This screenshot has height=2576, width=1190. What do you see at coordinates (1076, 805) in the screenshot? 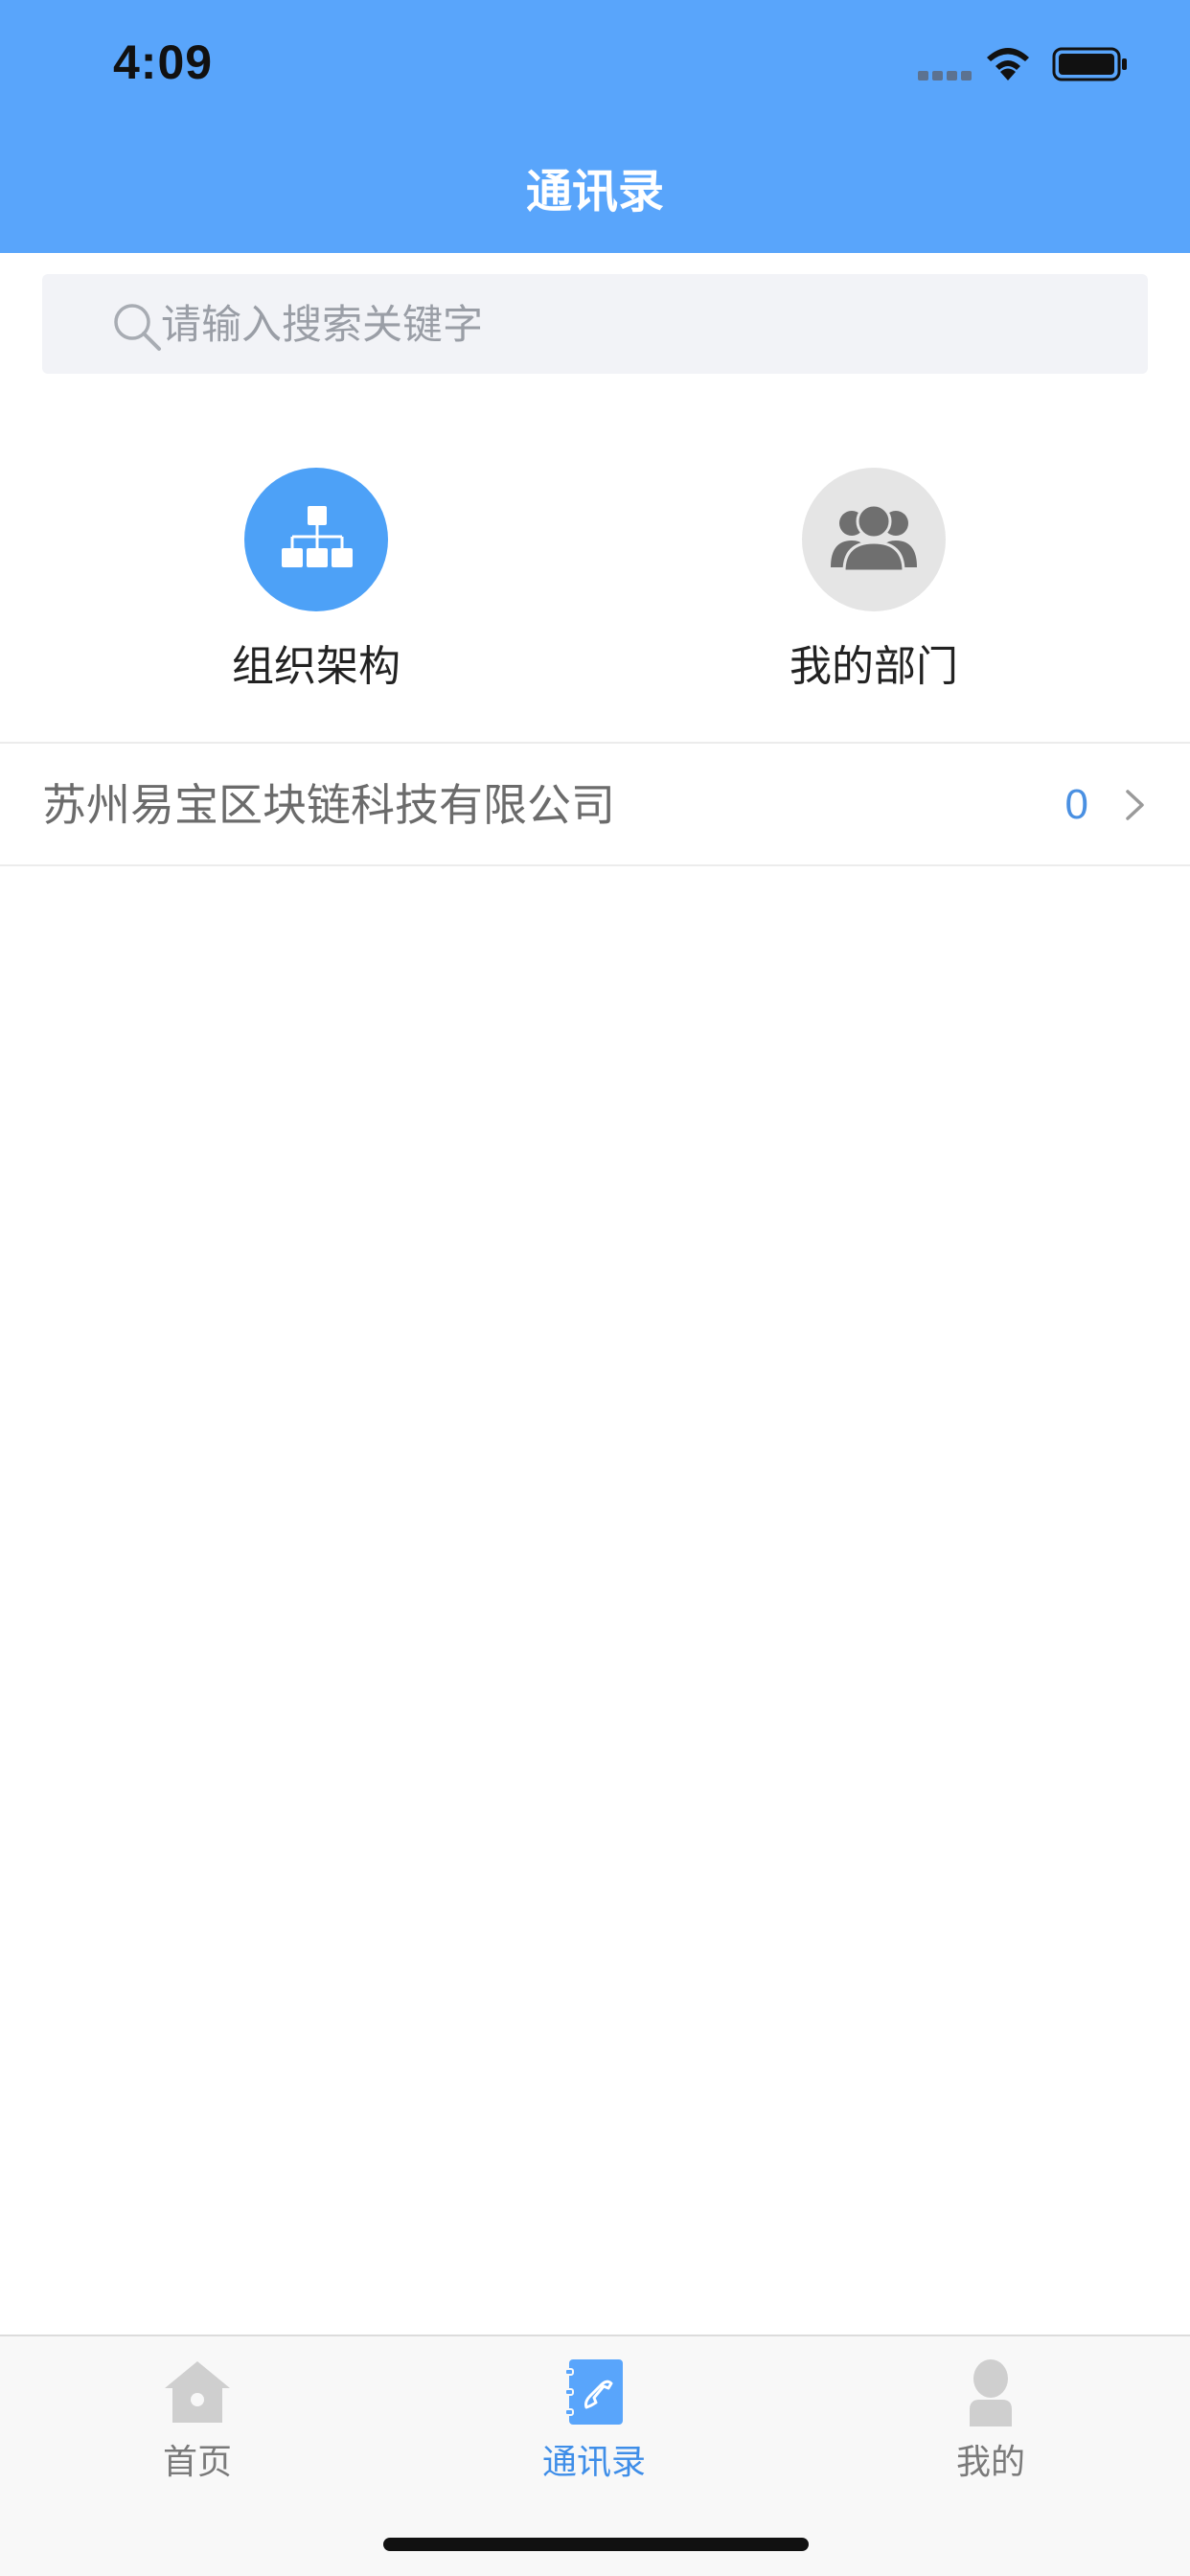
I see `member-count-badge: 0` at bounding box center [1076, 805].